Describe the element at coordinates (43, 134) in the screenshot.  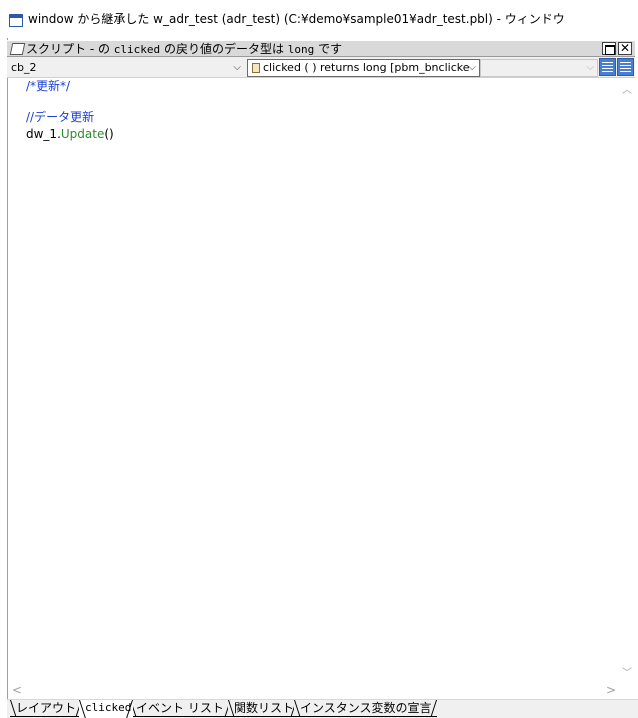
I see `code-object: dw_1.` at that location.